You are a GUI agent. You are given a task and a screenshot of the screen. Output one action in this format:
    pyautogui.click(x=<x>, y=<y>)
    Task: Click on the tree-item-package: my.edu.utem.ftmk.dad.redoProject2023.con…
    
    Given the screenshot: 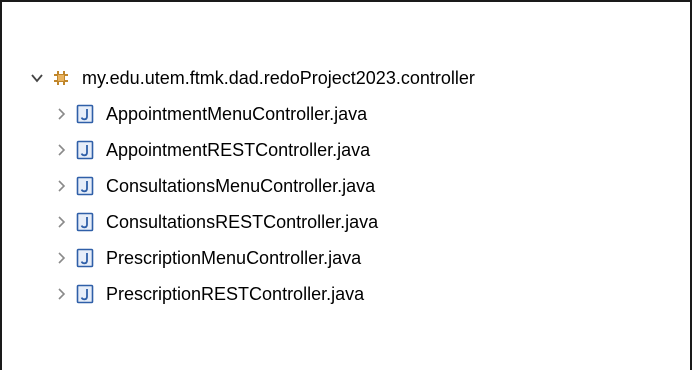 What is the action you would take?
    pyautogui.click(x=250, y=78)
    